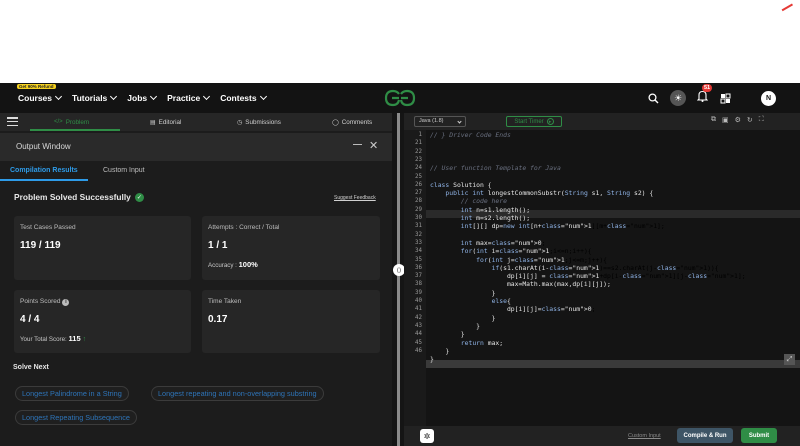  I want to click on close-icon: ✕, so click(373, 145).